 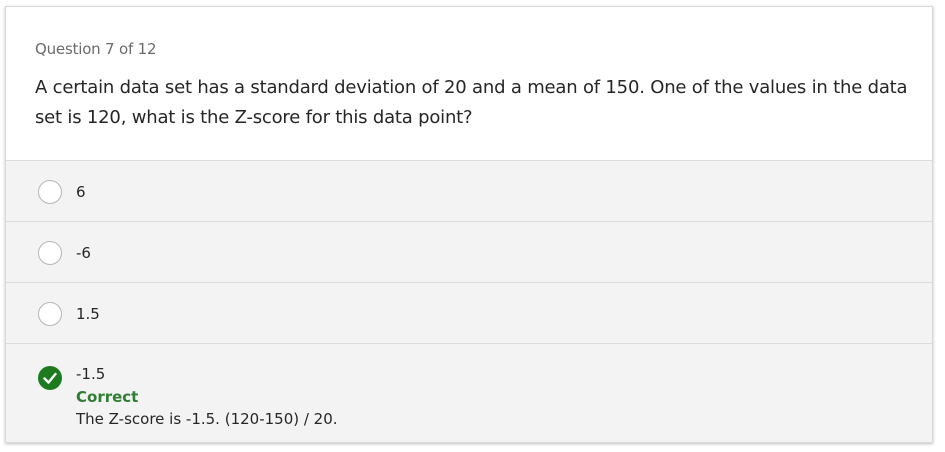 I want to click on question-counter: Question 7 of 12, so click(x=96, y=49).